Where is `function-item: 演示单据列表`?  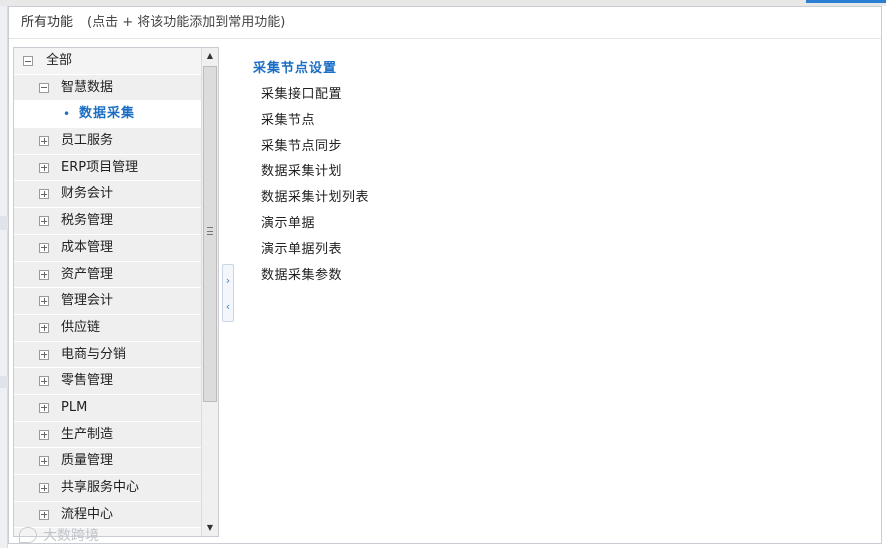
function-item: 演示单据列表 is located at coordinates (301, 247).